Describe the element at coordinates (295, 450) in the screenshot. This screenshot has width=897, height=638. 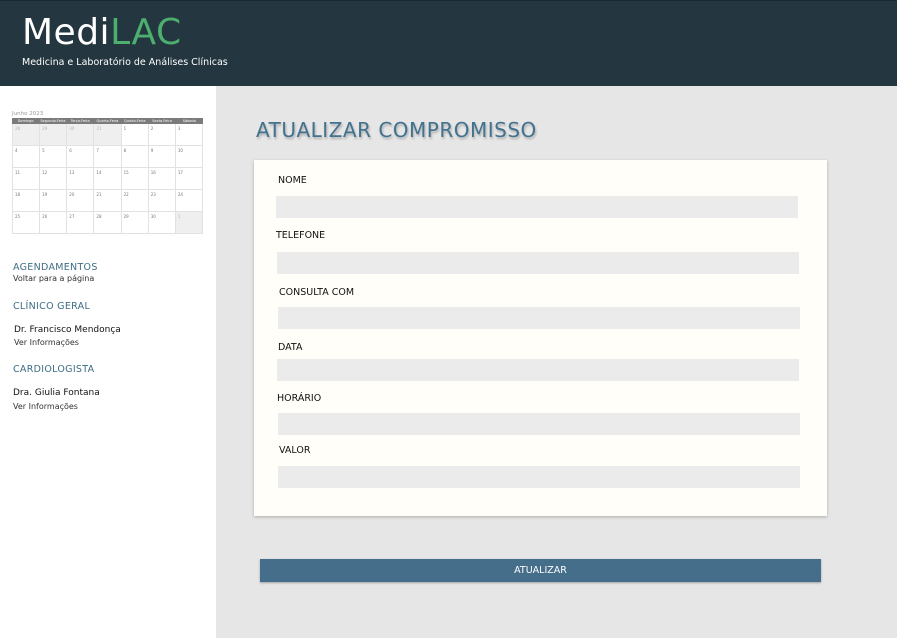
I see `valor-label: VALOR` at that location.